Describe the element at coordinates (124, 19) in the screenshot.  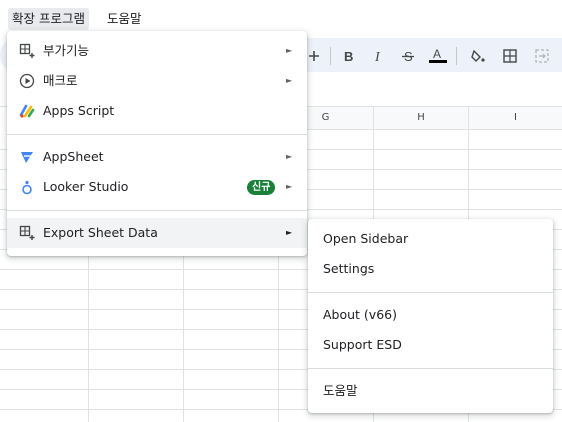
I see `menu-help: 도움말` at that location.